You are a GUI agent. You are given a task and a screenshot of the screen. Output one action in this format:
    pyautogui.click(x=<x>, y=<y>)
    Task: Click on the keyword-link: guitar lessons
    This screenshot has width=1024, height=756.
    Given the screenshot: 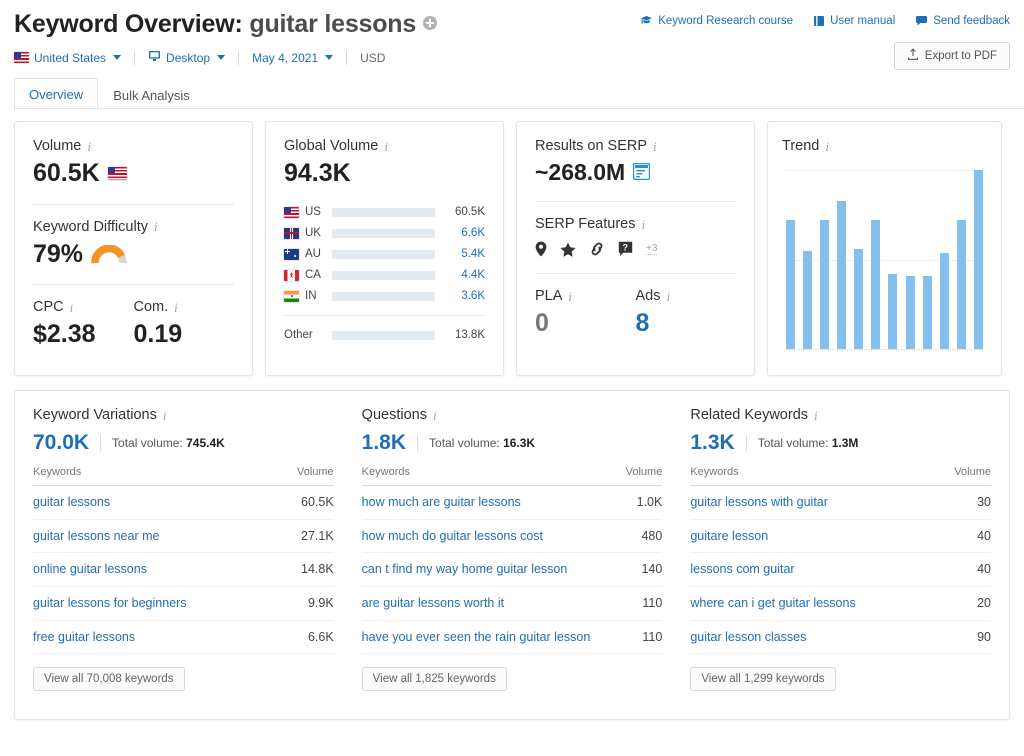 What is the action you would take?
    pyautogui.click(x=154, y=502)
    